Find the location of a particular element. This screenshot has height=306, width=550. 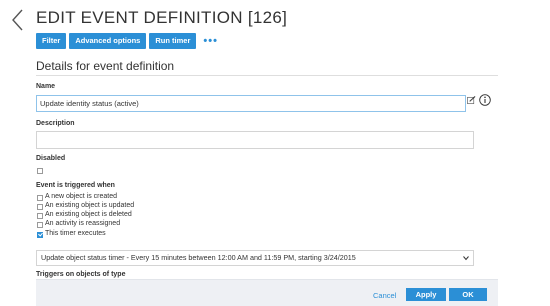

object-type-label: Triggers on objects of type is located at coordinates (81, 274).